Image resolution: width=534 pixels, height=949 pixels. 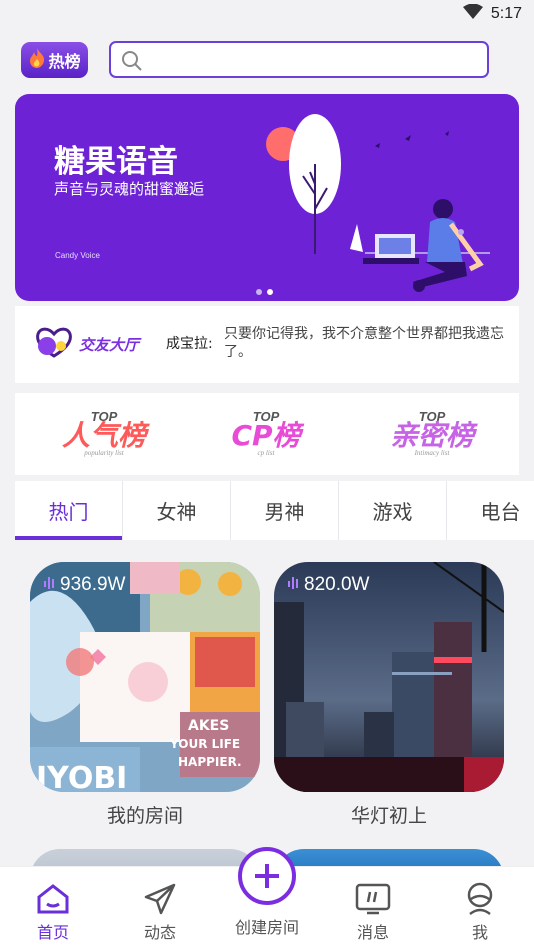 I want to click on rank-title: 亲密榜, so click(x=431, y=435).